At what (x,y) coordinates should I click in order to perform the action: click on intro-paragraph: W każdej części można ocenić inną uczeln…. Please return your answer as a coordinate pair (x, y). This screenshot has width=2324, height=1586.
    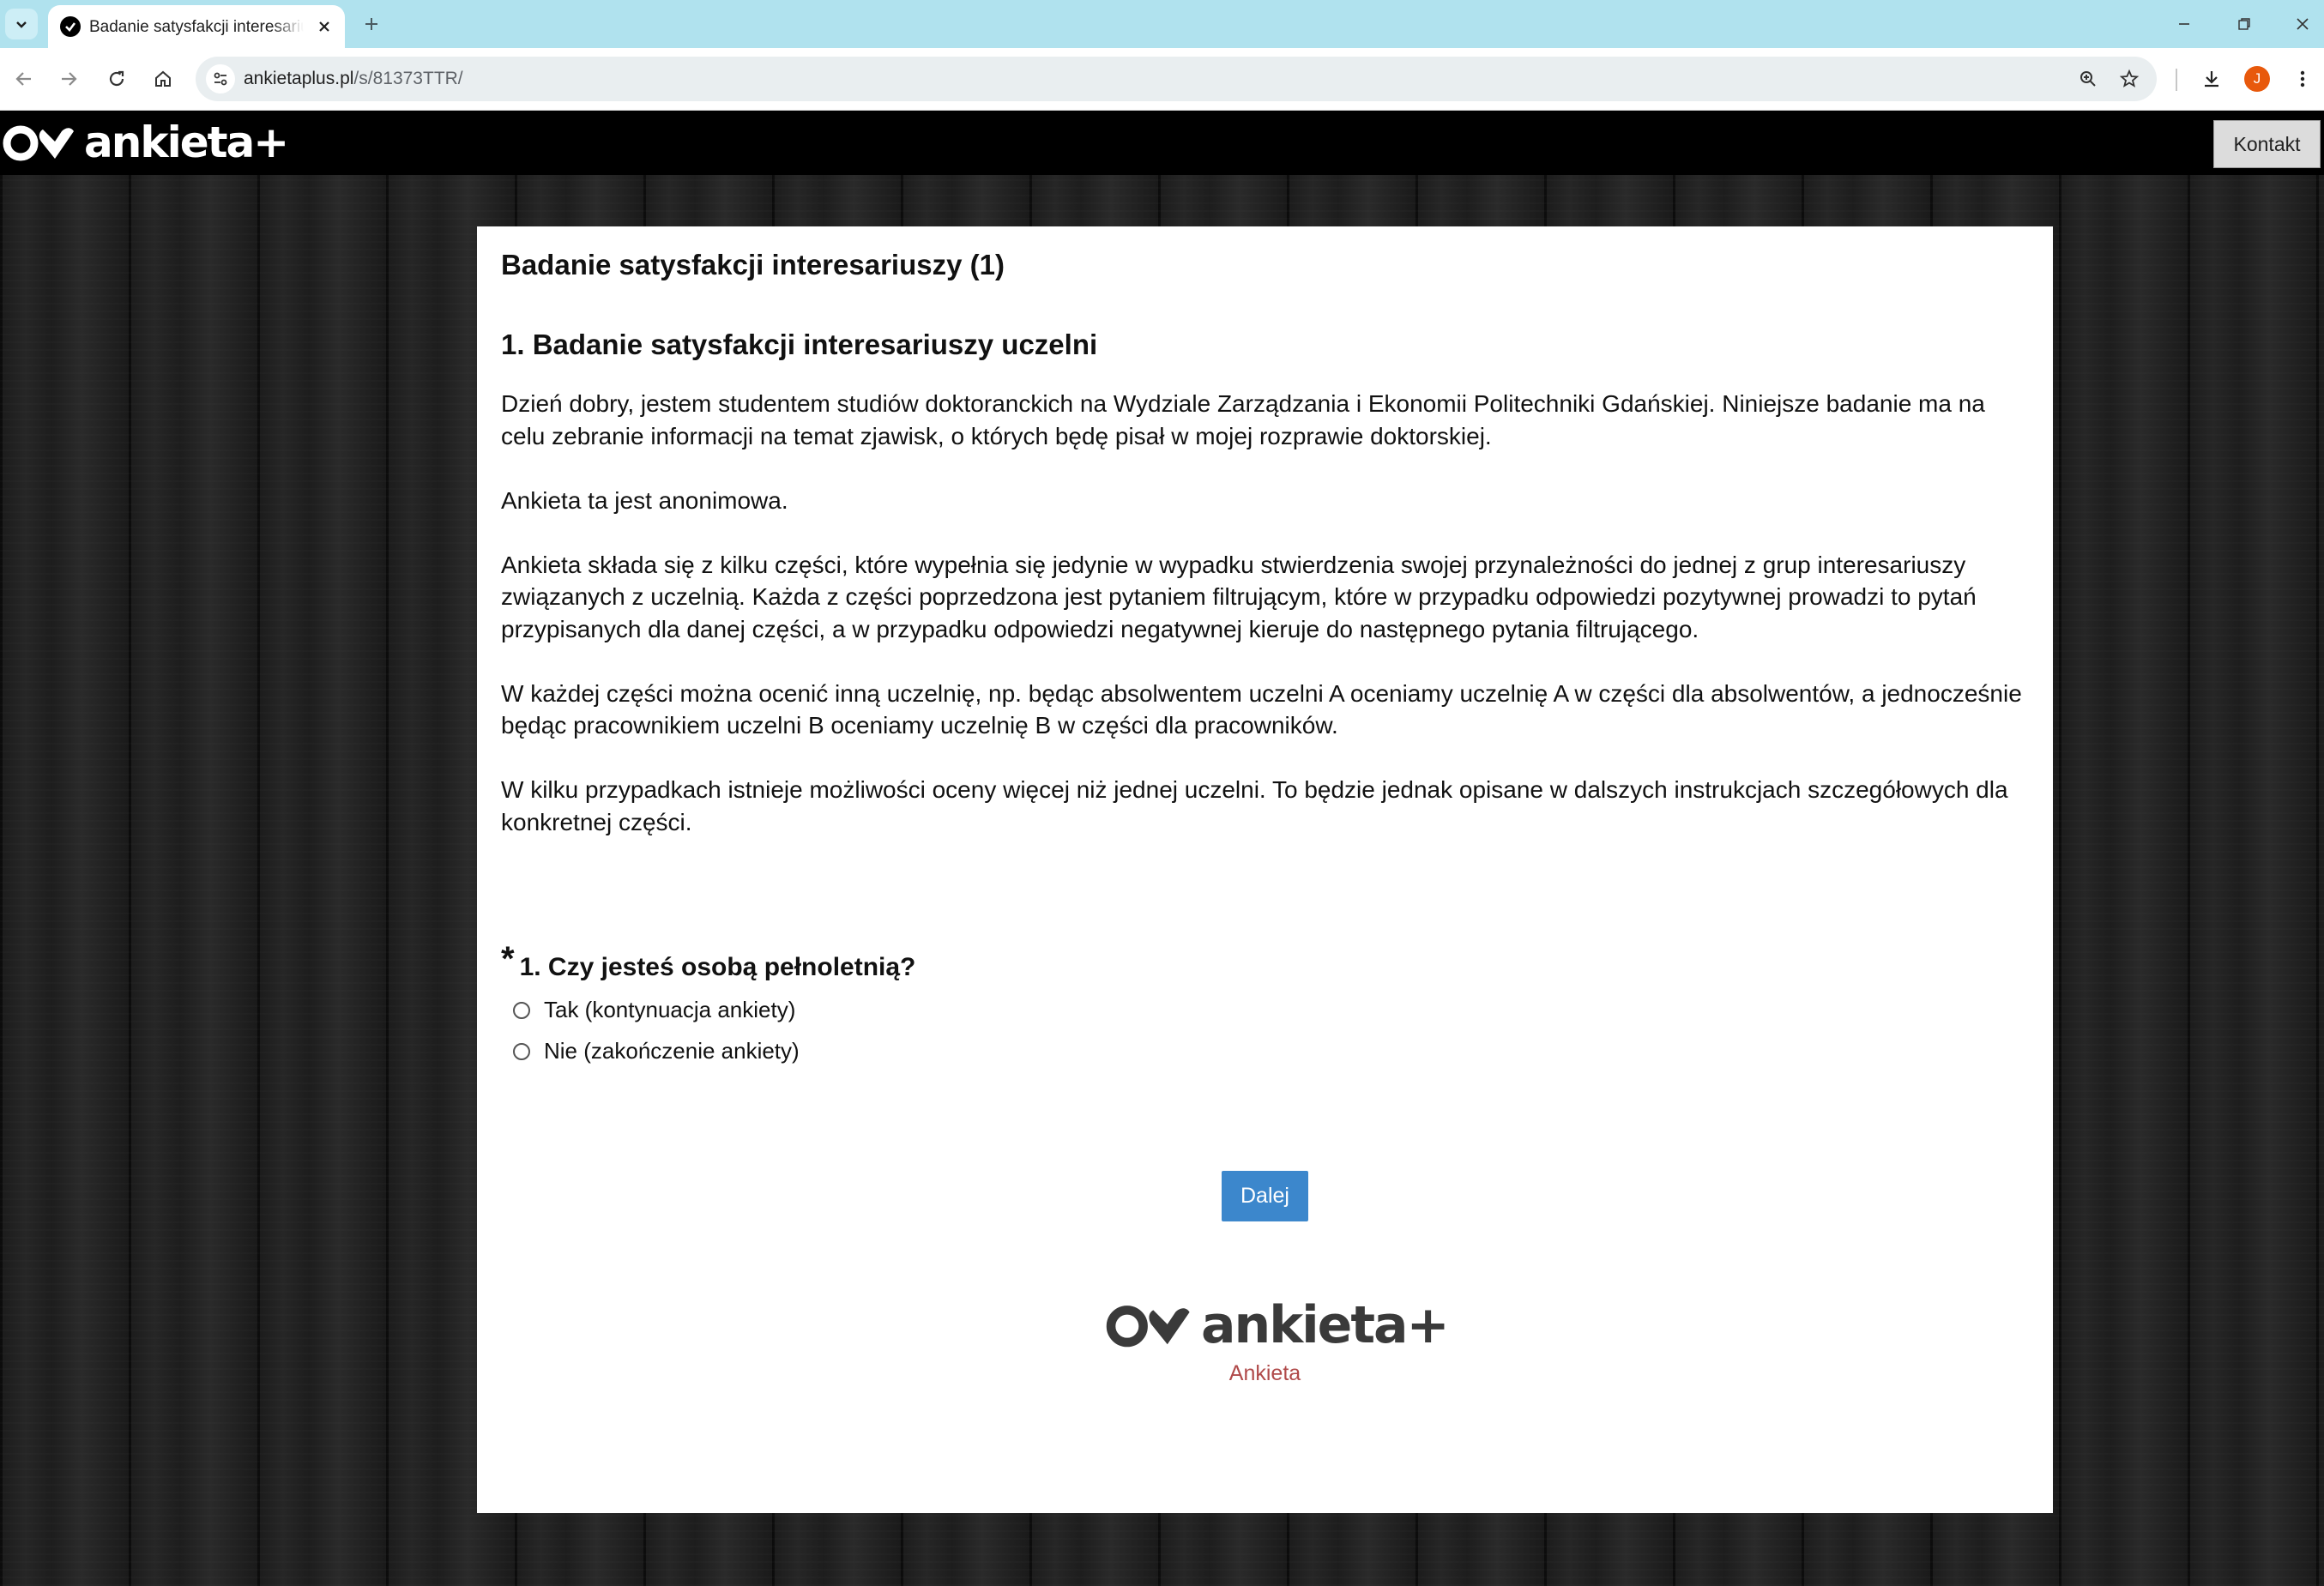
    Looking at the image, I should click on (1261, 709).